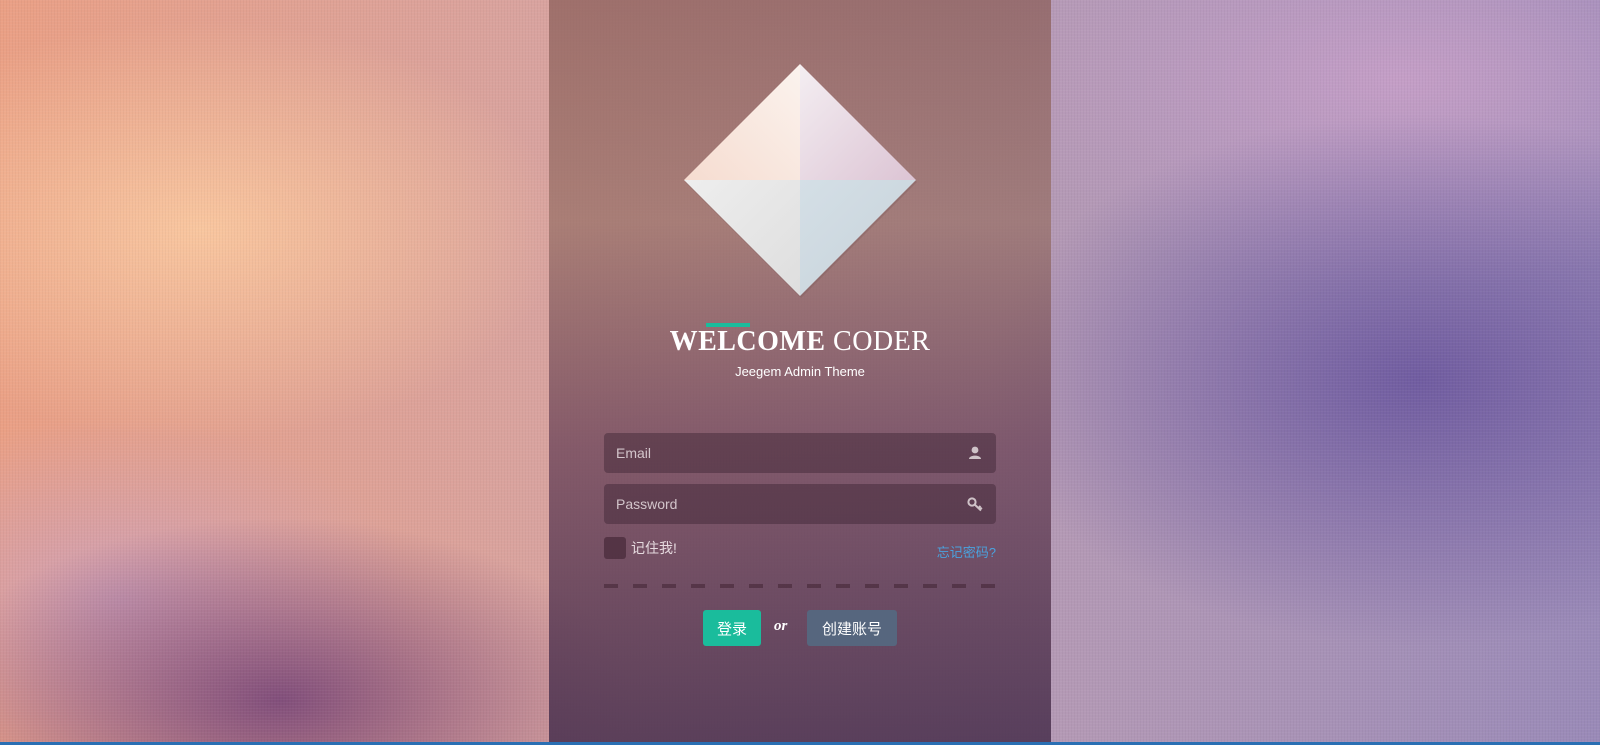 The height and width of the screenshot is (745, 1600). I want to click on remember-me: 记住我!, so click(640, 548).